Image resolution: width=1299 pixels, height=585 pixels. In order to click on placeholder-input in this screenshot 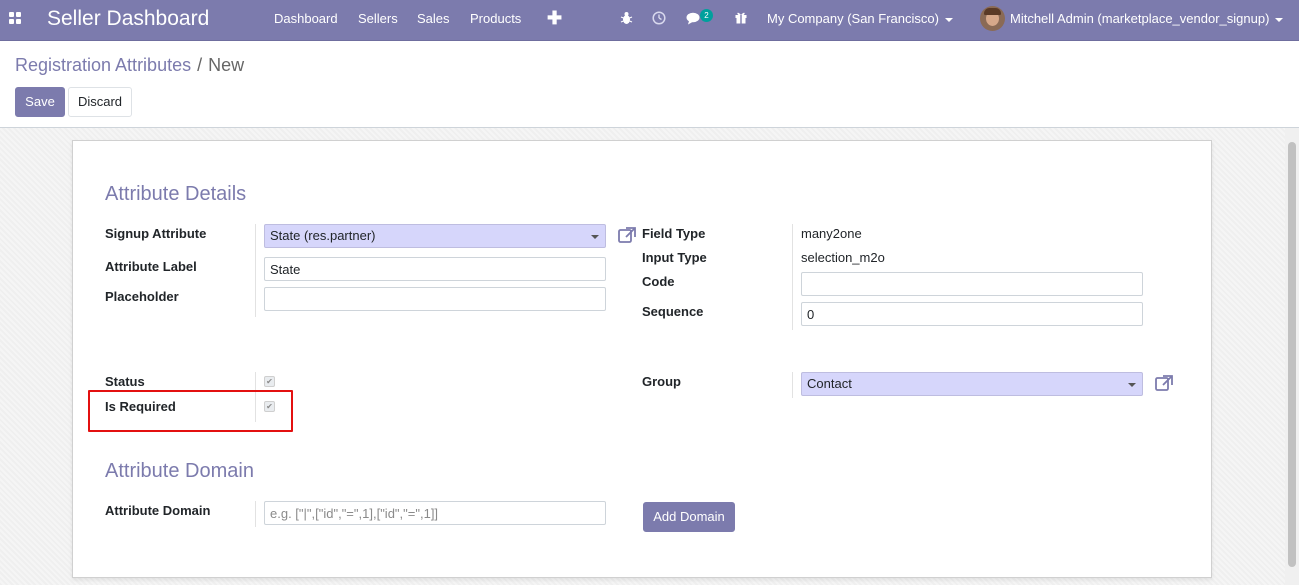, I will do `click(435, 299)`.